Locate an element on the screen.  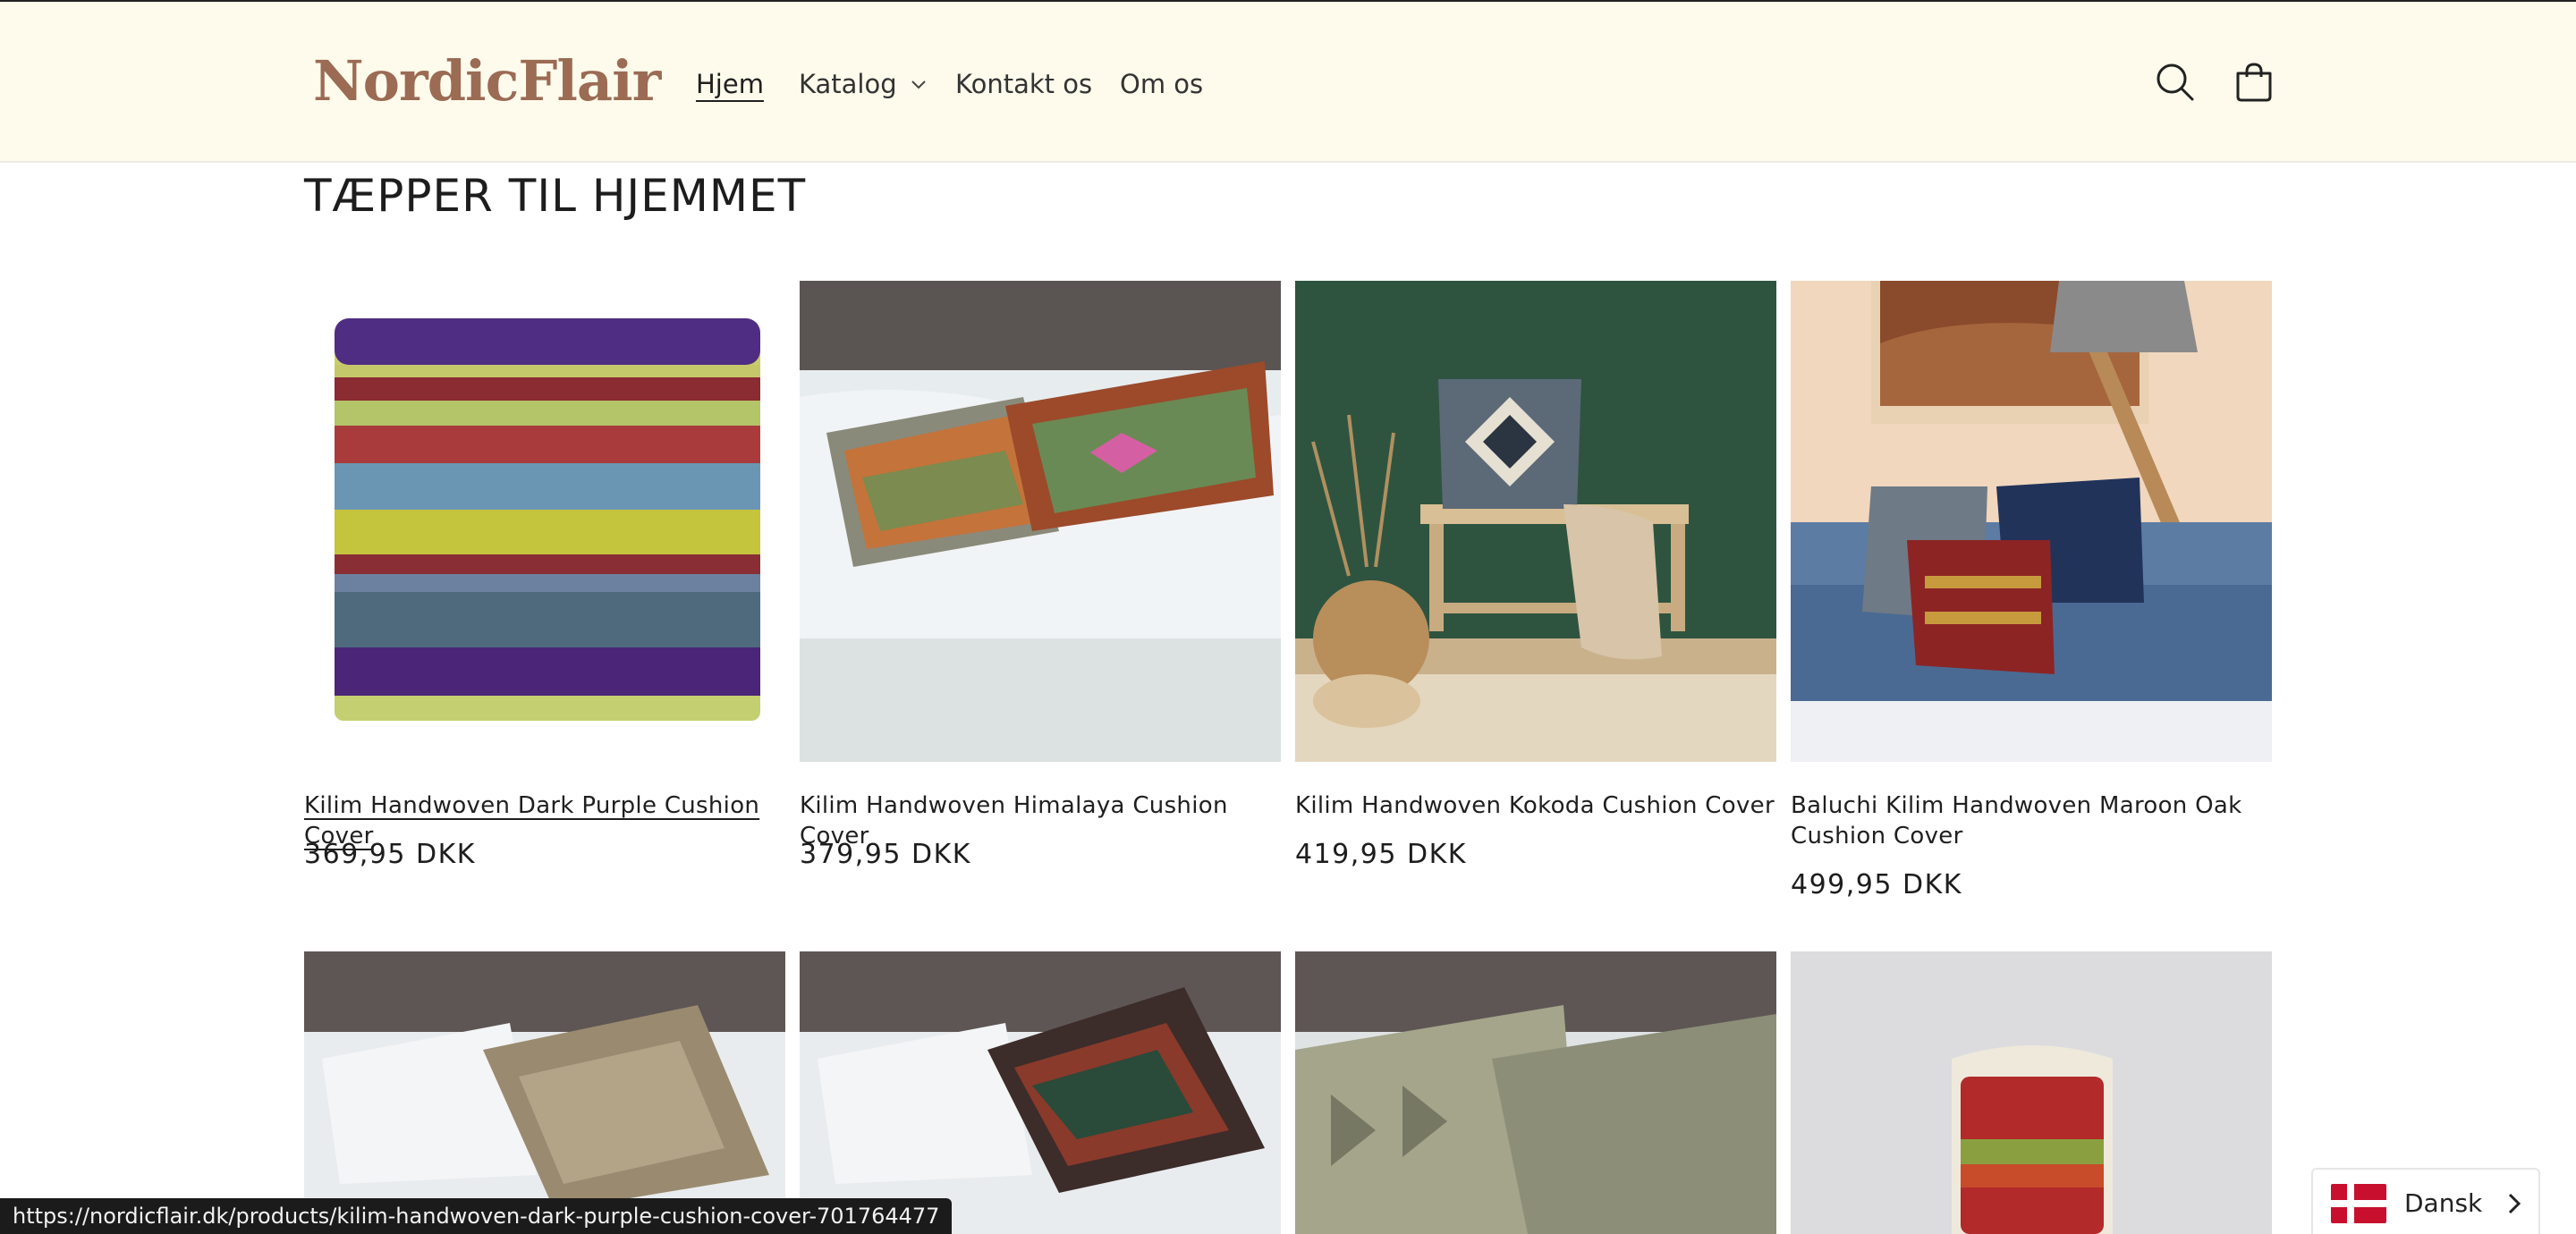
language-switcher: Dansk is located at coordinates (2425, 1201).